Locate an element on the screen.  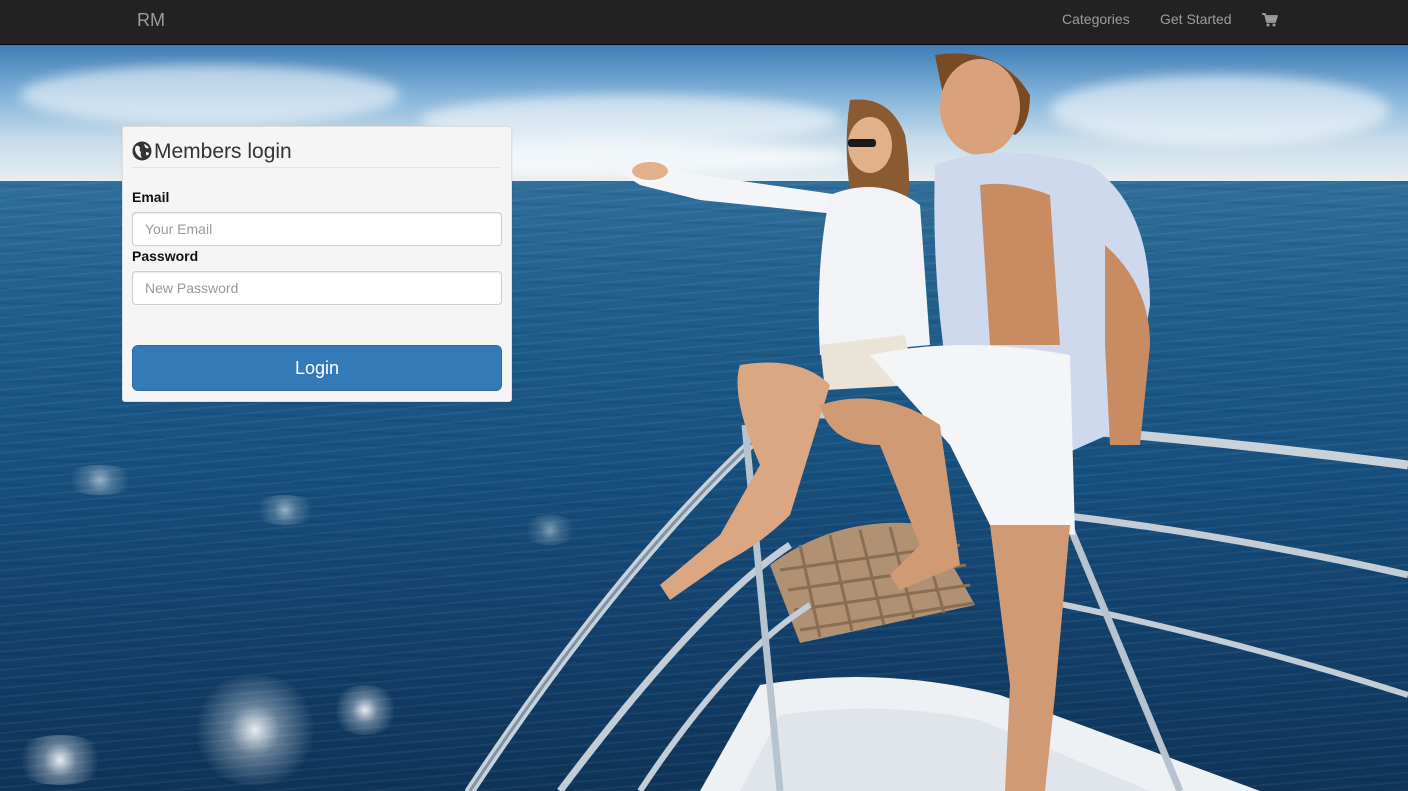
brand-logo-link: RM is located at coordinates (151, 20).